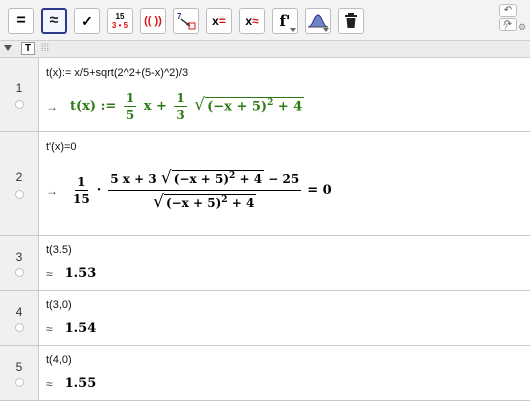 The image size is (530, 401). What do you see at coordinates (19, 183) in the screenshot?
I see `row-number-cell: 2` at bounding box center [19, 183].